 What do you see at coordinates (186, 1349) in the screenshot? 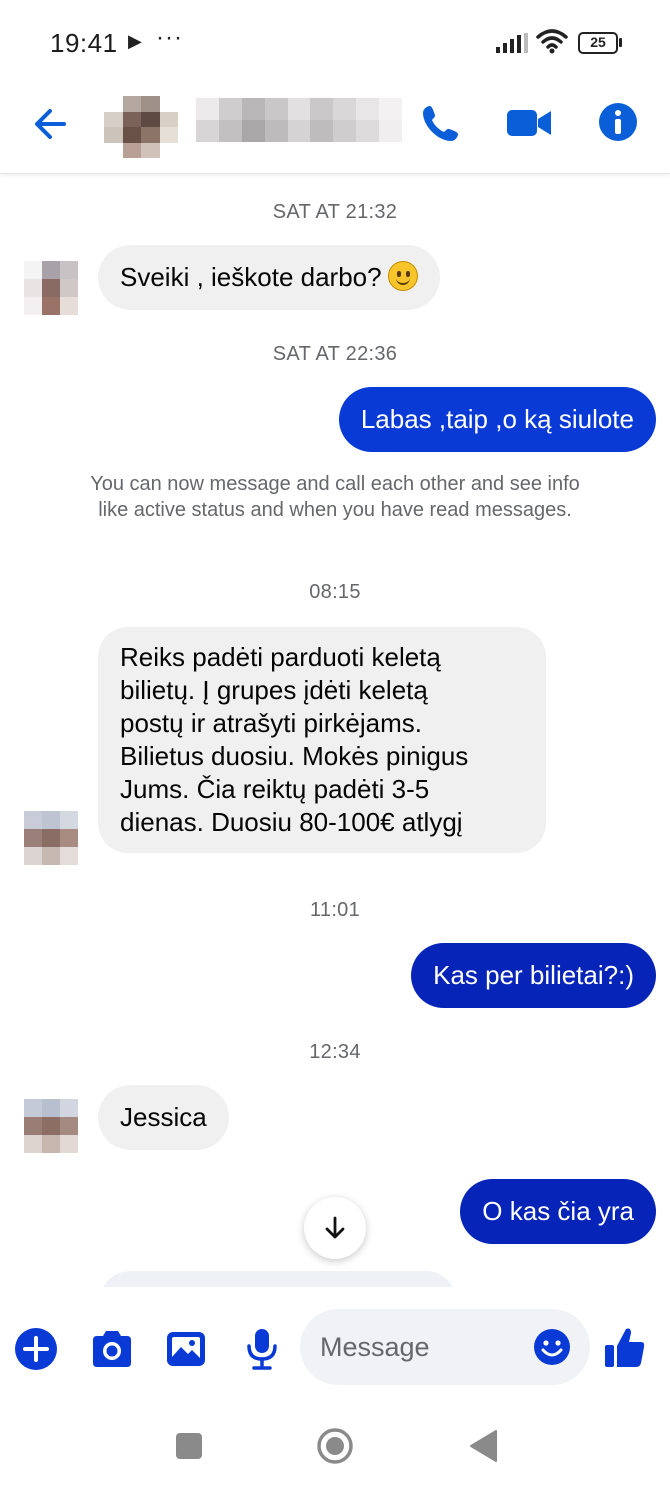
I see `image-icon` at bounding box center [186, 1349].